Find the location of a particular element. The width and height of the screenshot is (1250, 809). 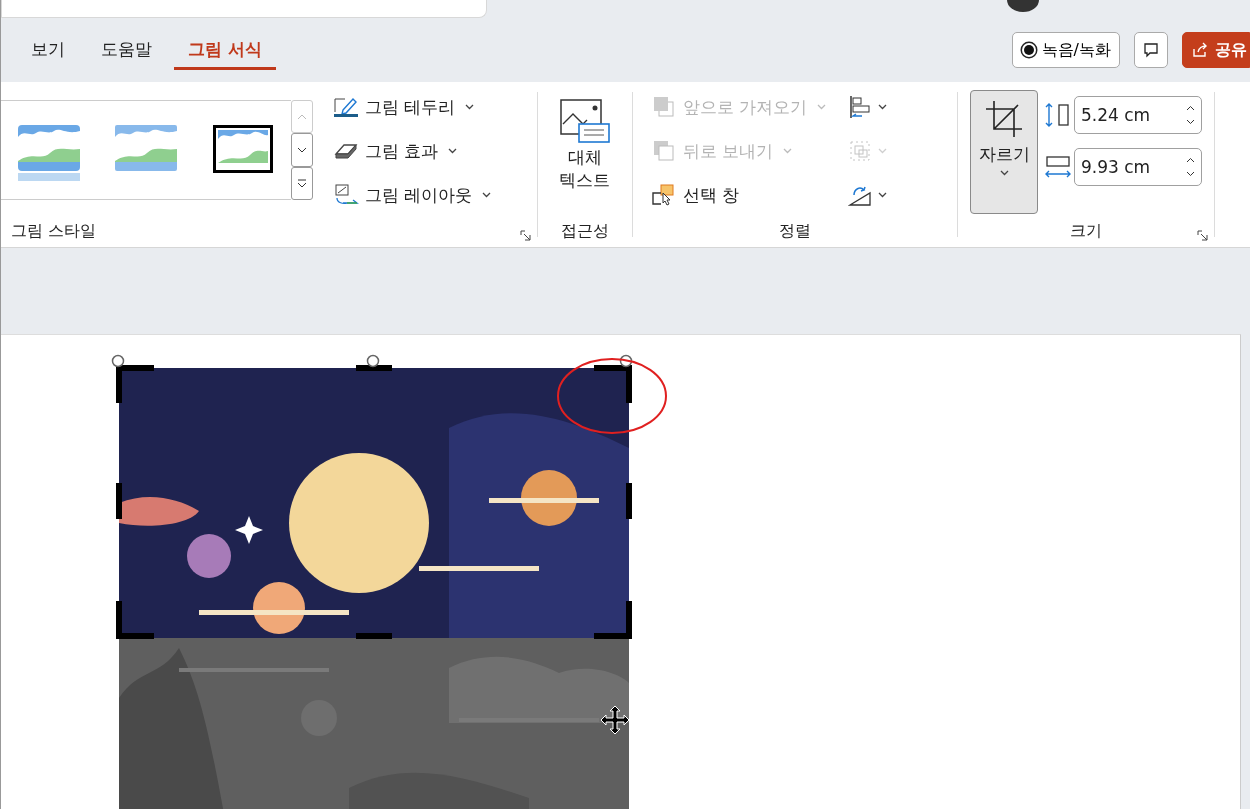

scroll-up-button is located at coordinates (302, 117).